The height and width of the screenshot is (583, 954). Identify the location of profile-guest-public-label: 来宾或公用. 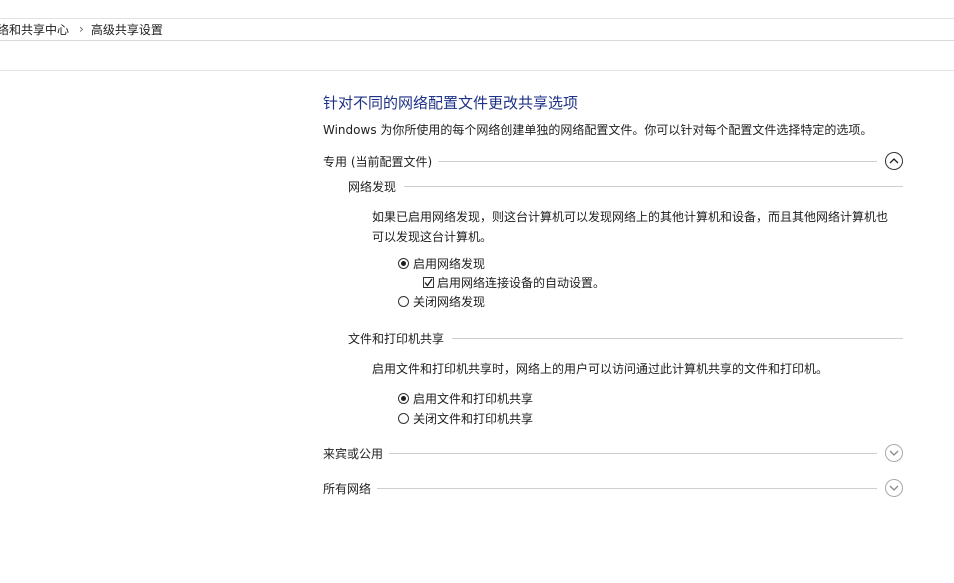
(353, 453).